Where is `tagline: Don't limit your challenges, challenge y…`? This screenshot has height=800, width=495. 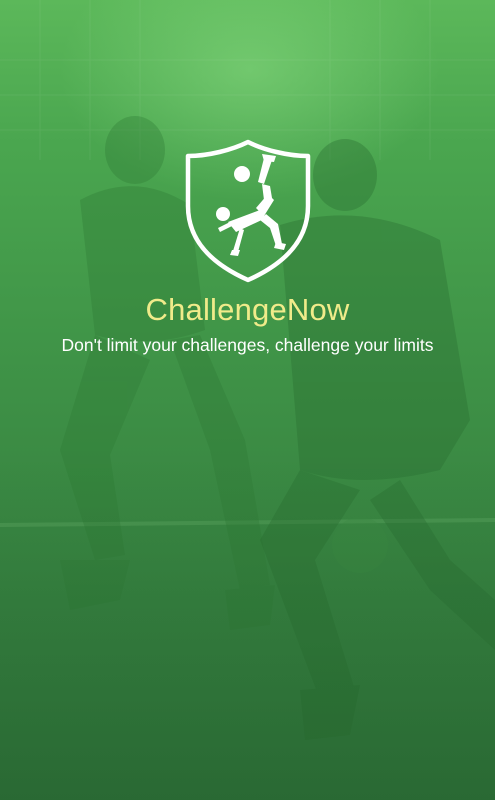
tagline: Don't limit your challenges, challenge y… is located at coordinates (247, 345).